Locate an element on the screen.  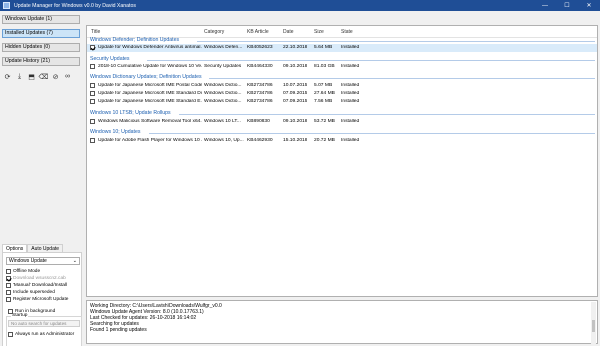
chevron-down-icon: ⌄ is located at coordinates (74, 261).